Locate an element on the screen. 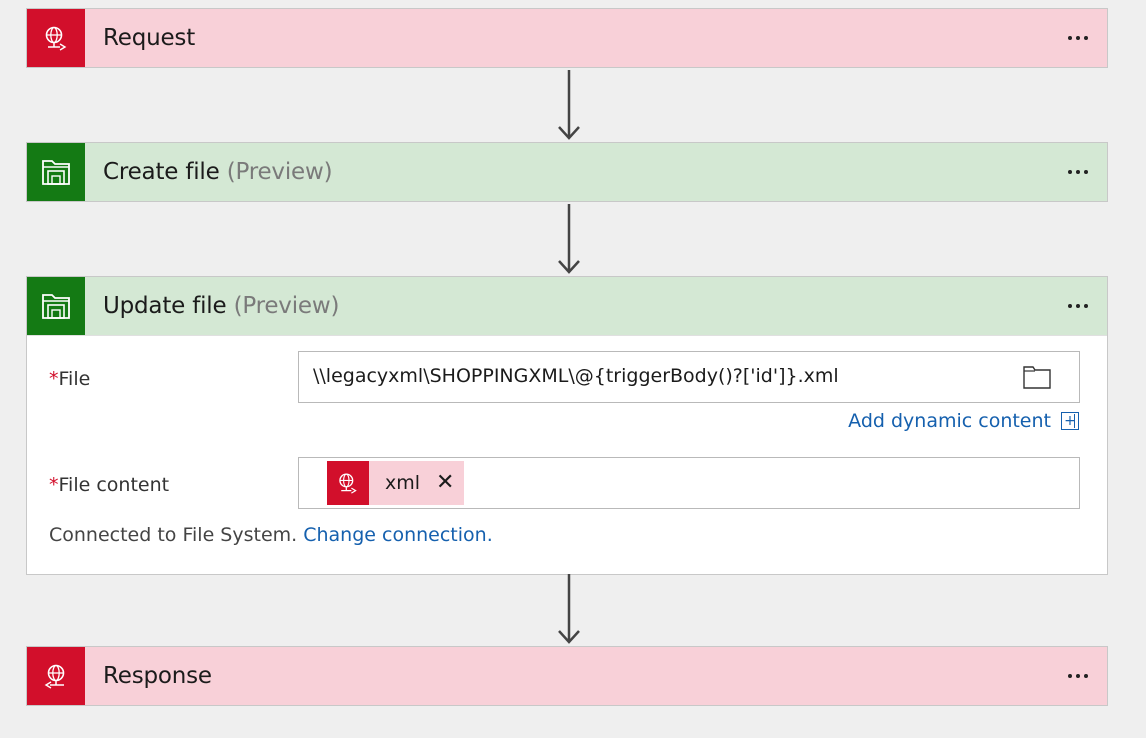  step-create-file: Create file (Preview) is located at coordinates (567, 172).